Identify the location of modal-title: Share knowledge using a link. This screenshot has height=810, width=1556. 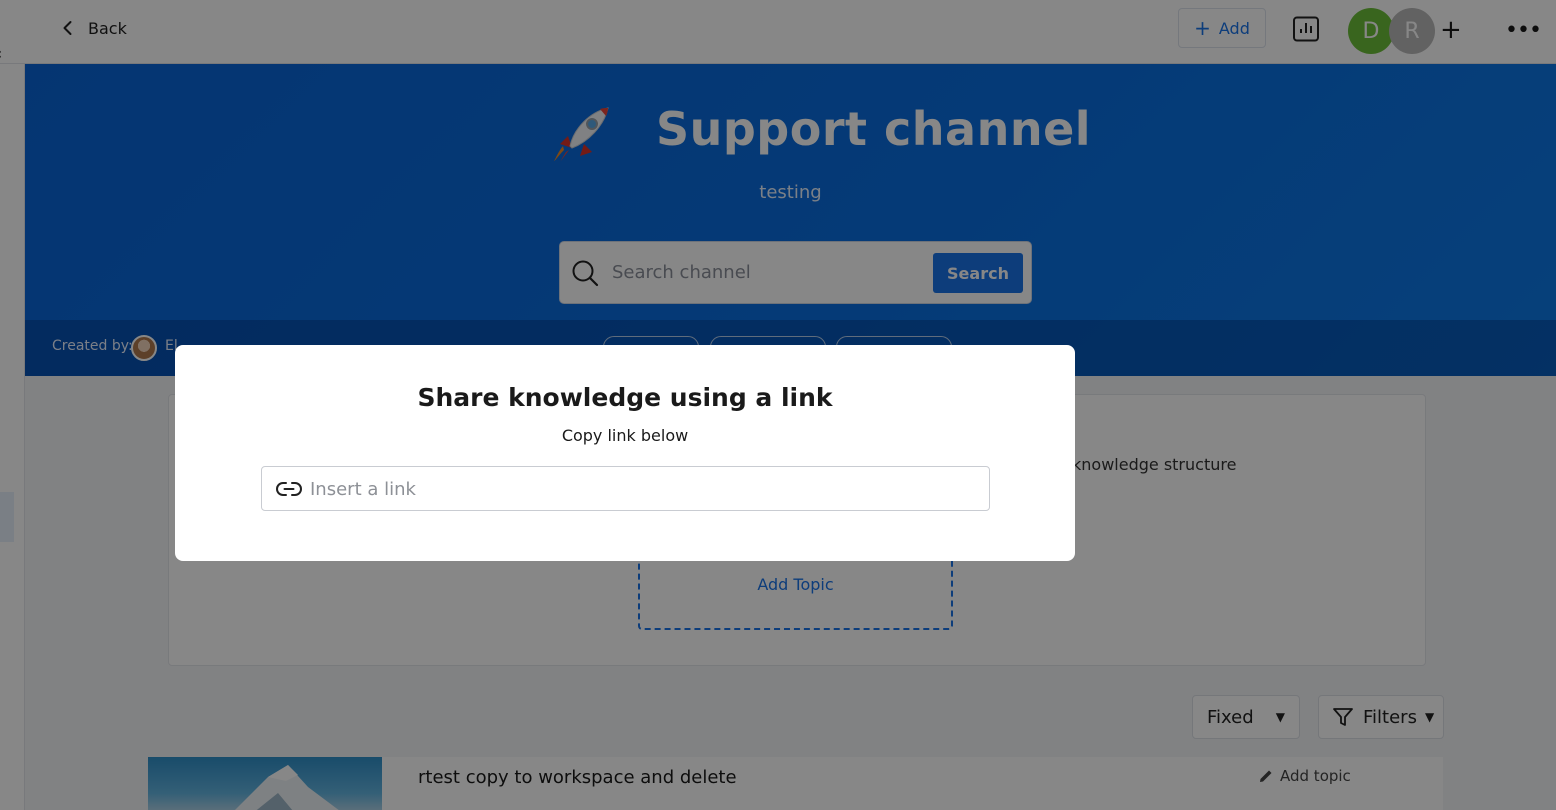
(625, 397).